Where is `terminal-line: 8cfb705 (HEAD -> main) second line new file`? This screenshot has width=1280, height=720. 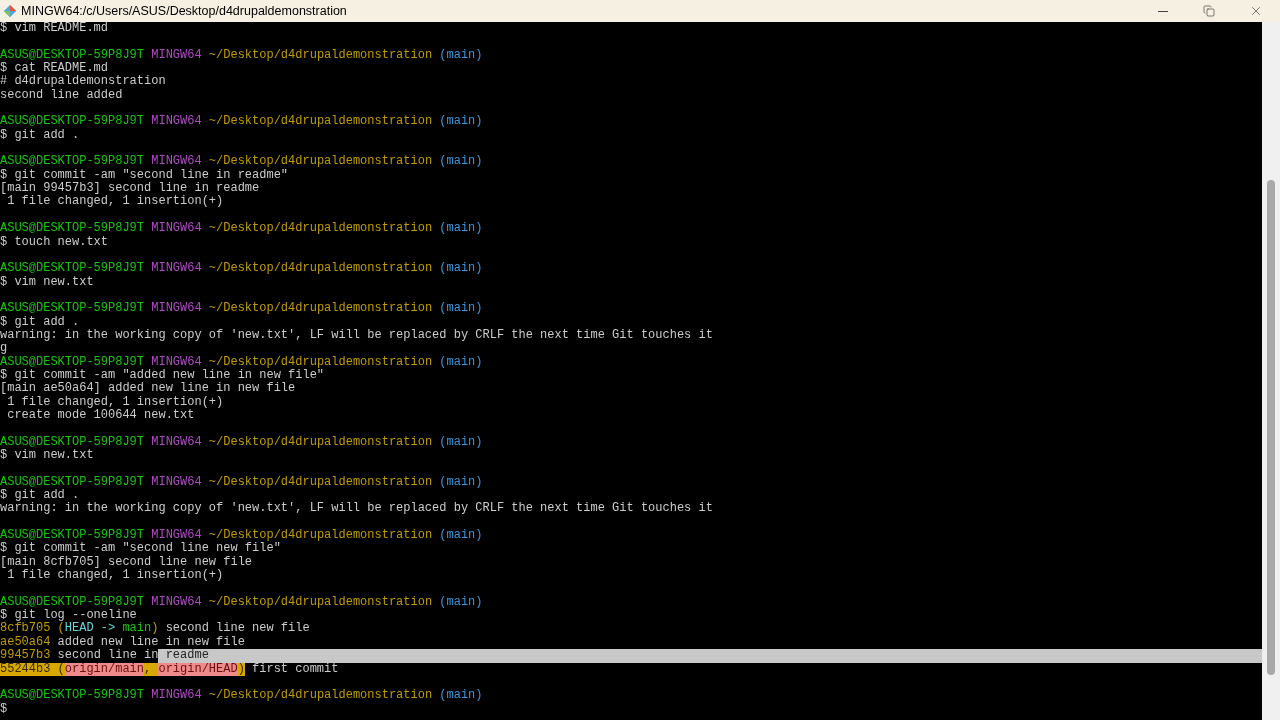 terminal-line: 8cfb705 (HEAD -> main) second line new file is located at coordinates (155, 629).